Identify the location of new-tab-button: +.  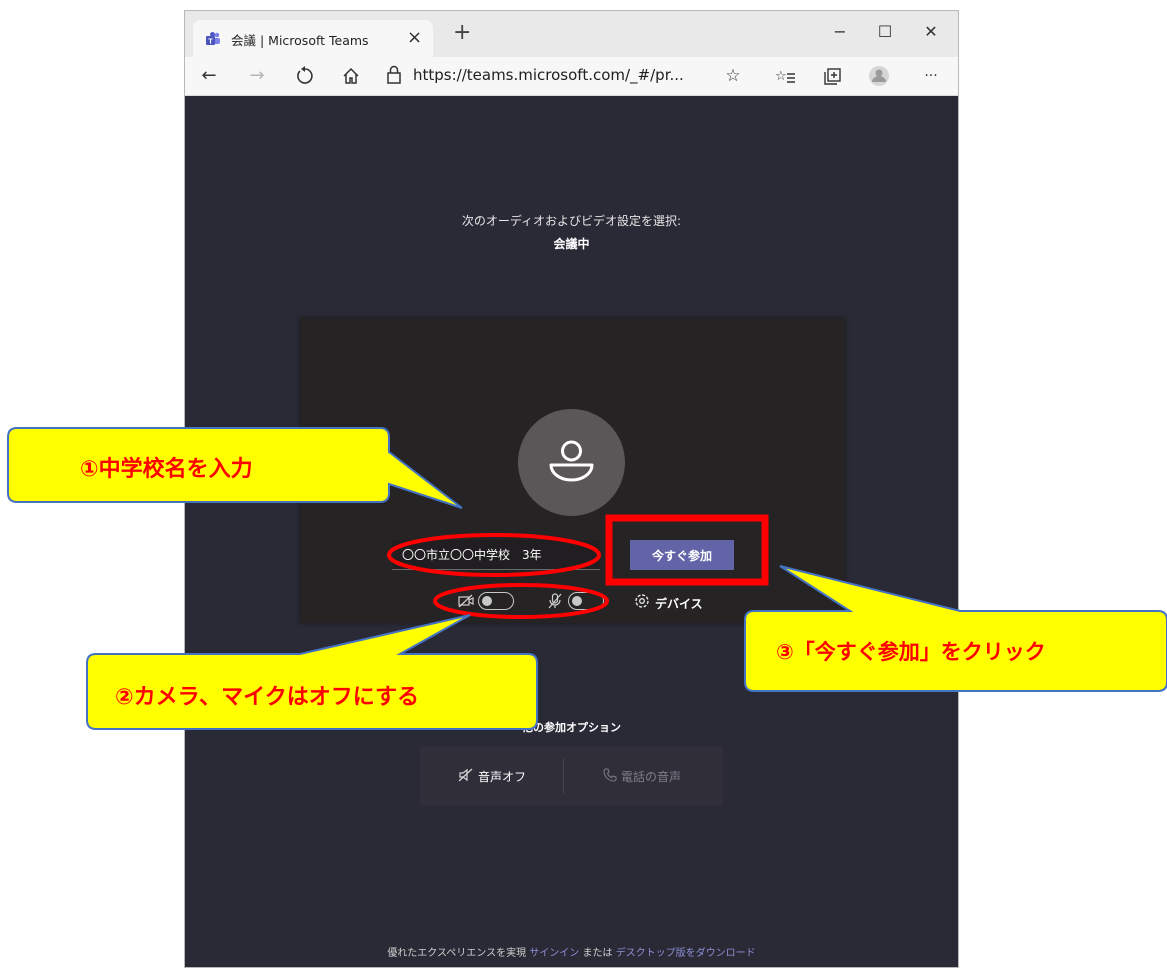
(462, 33).